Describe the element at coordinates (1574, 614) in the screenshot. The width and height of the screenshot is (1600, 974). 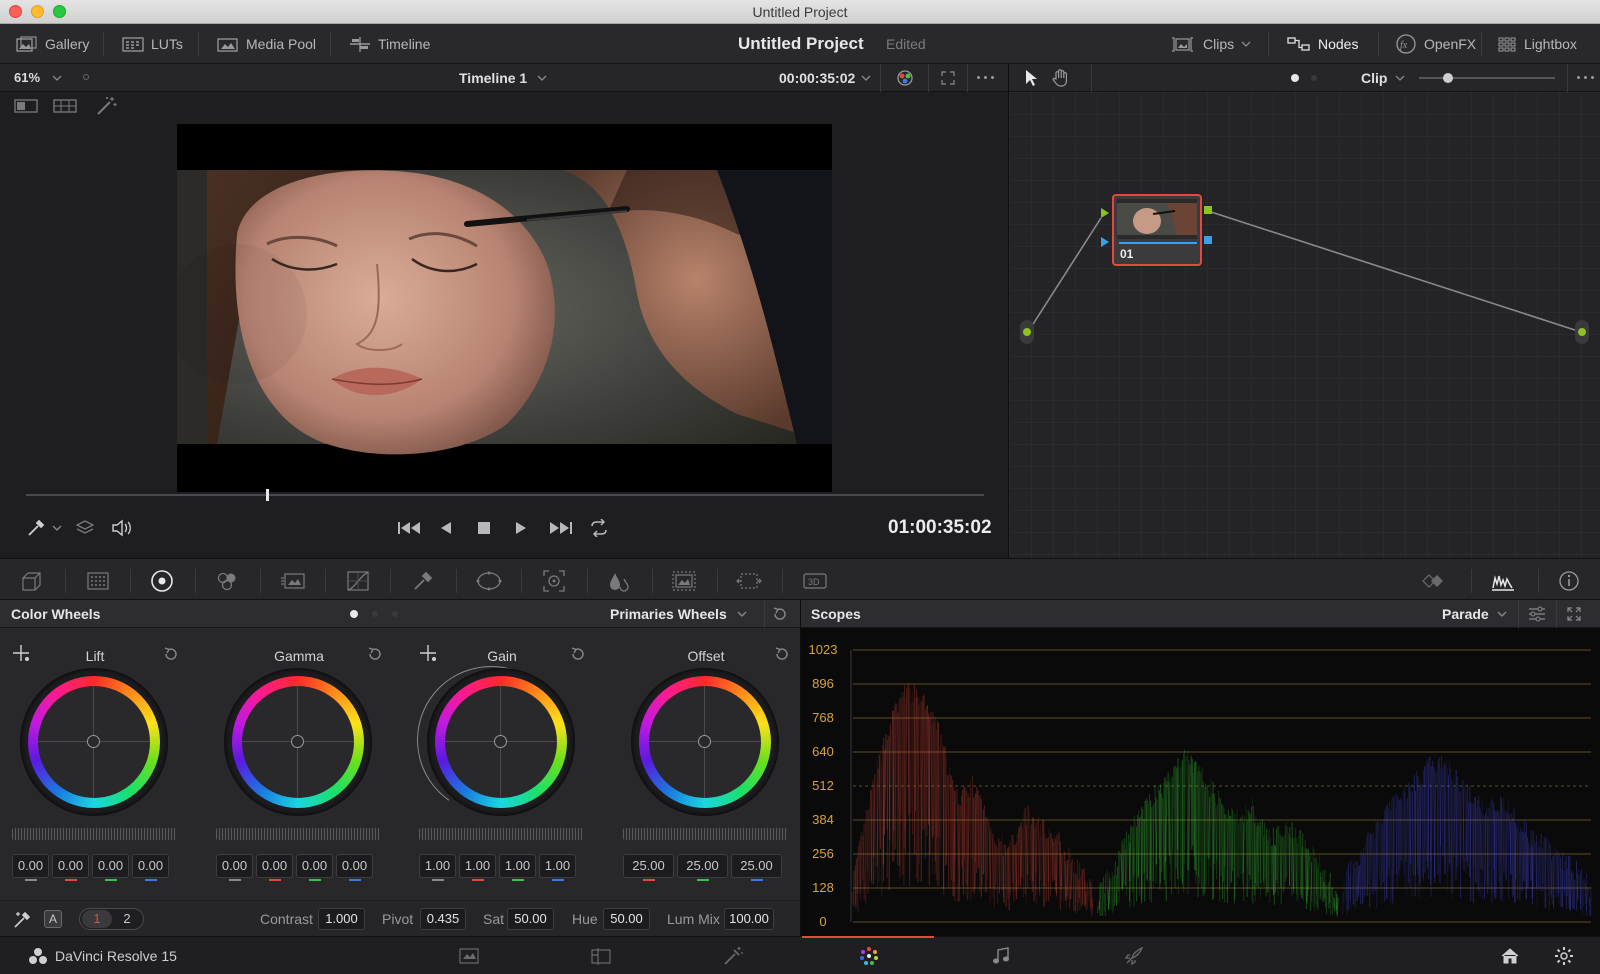
I see `expand-icon` at that location.